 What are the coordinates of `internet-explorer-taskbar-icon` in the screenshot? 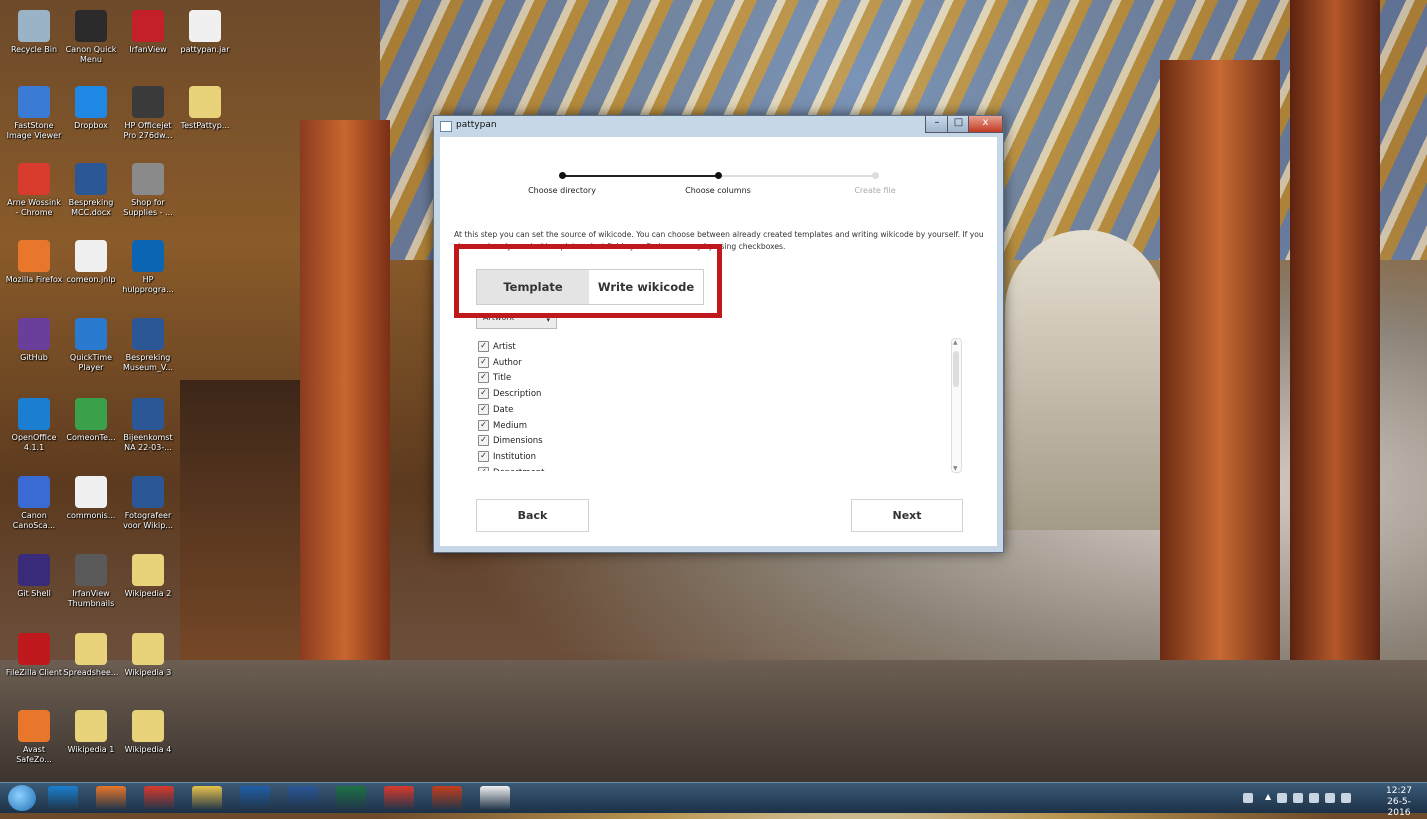 It's located at (63, 798).